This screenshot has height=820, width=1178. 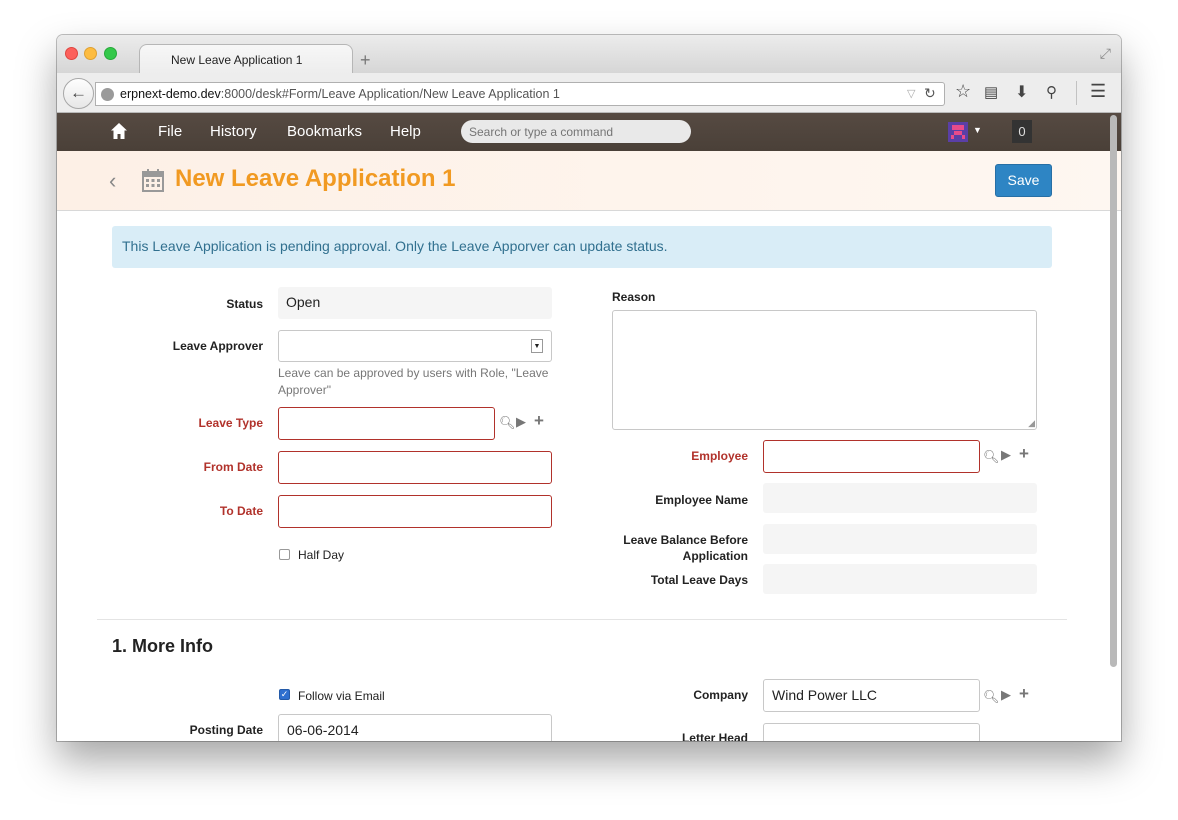 I want to click on posting-date-input: 06-06-2014, so click(x=415, y=727).